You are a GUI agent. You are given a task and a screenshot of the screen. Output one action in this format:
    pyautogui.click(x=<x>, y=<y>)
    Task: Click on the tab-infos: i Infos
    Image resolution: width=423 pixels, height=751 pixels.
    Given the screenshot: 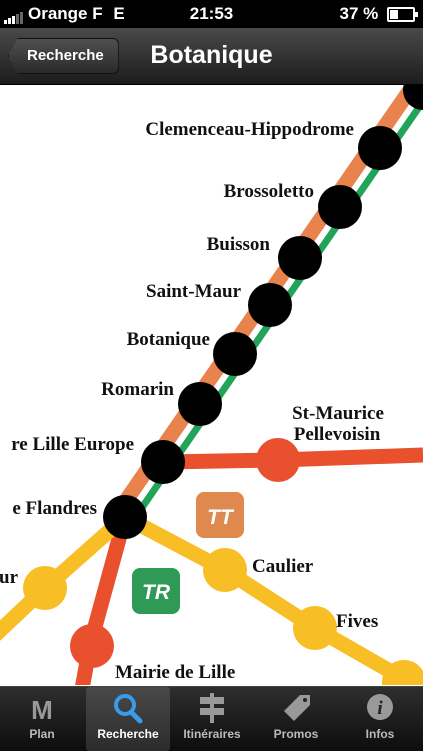 What is the action you would take?
    pyautogui.click(x=380, y=719)
    